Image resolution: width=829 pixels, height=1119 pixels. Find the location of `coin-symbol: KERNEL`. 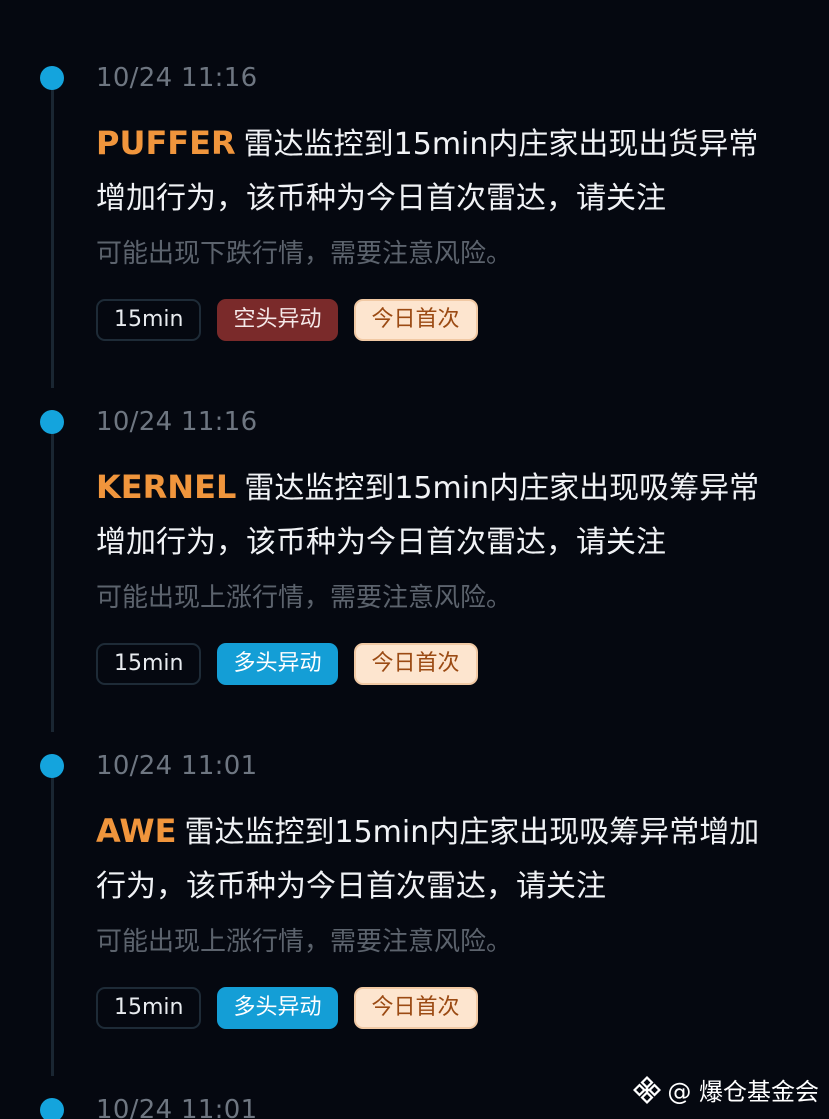

coin-symbol: KERNEL is located at coordinates (166, 487).